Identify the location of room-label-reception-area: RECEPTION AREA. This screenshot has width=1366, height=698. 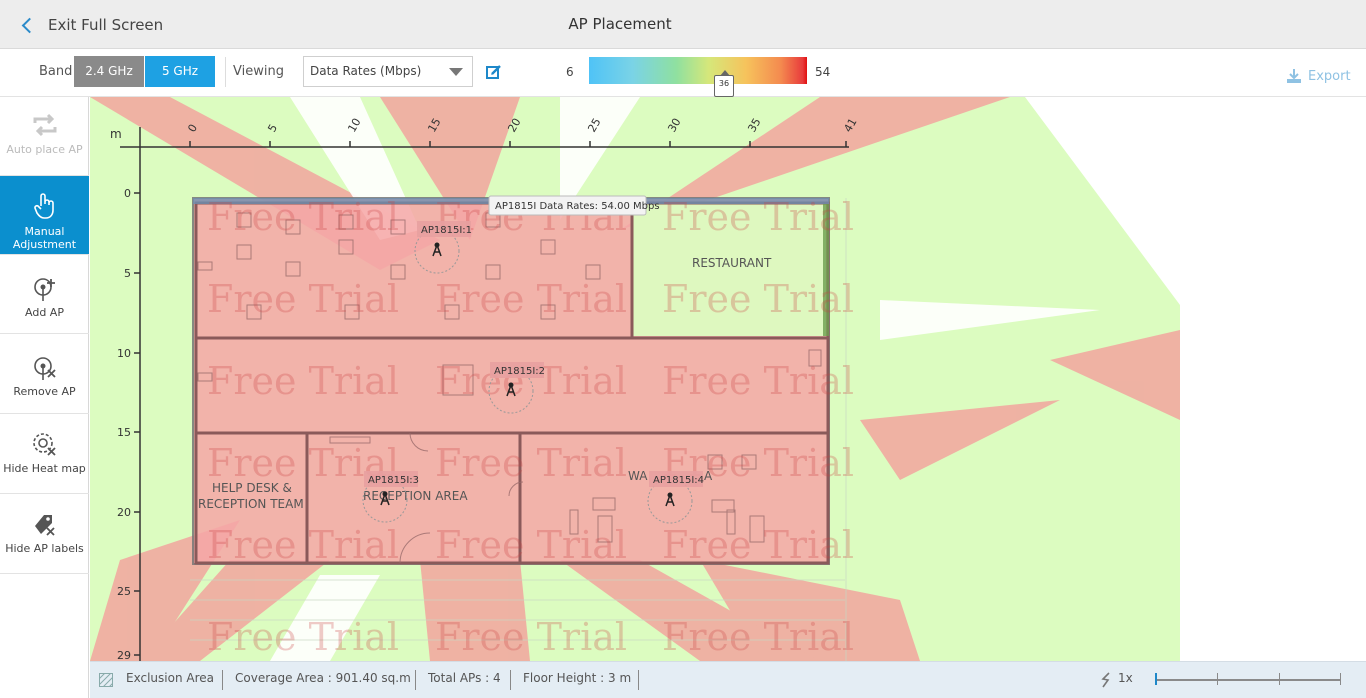
(415, 496).